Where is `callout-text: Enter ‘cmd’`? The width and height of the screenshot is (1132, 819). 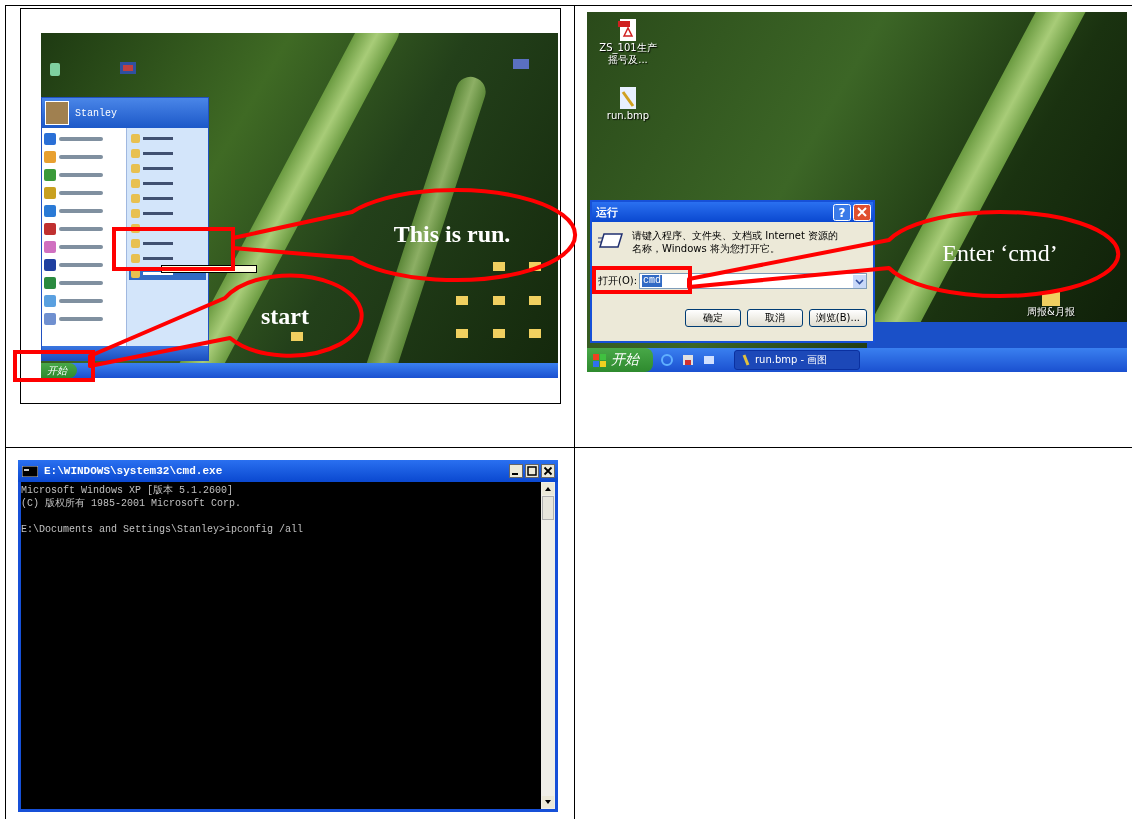
callout-text: Enter ‘cmd’ is located at coordinates (1000, 253).